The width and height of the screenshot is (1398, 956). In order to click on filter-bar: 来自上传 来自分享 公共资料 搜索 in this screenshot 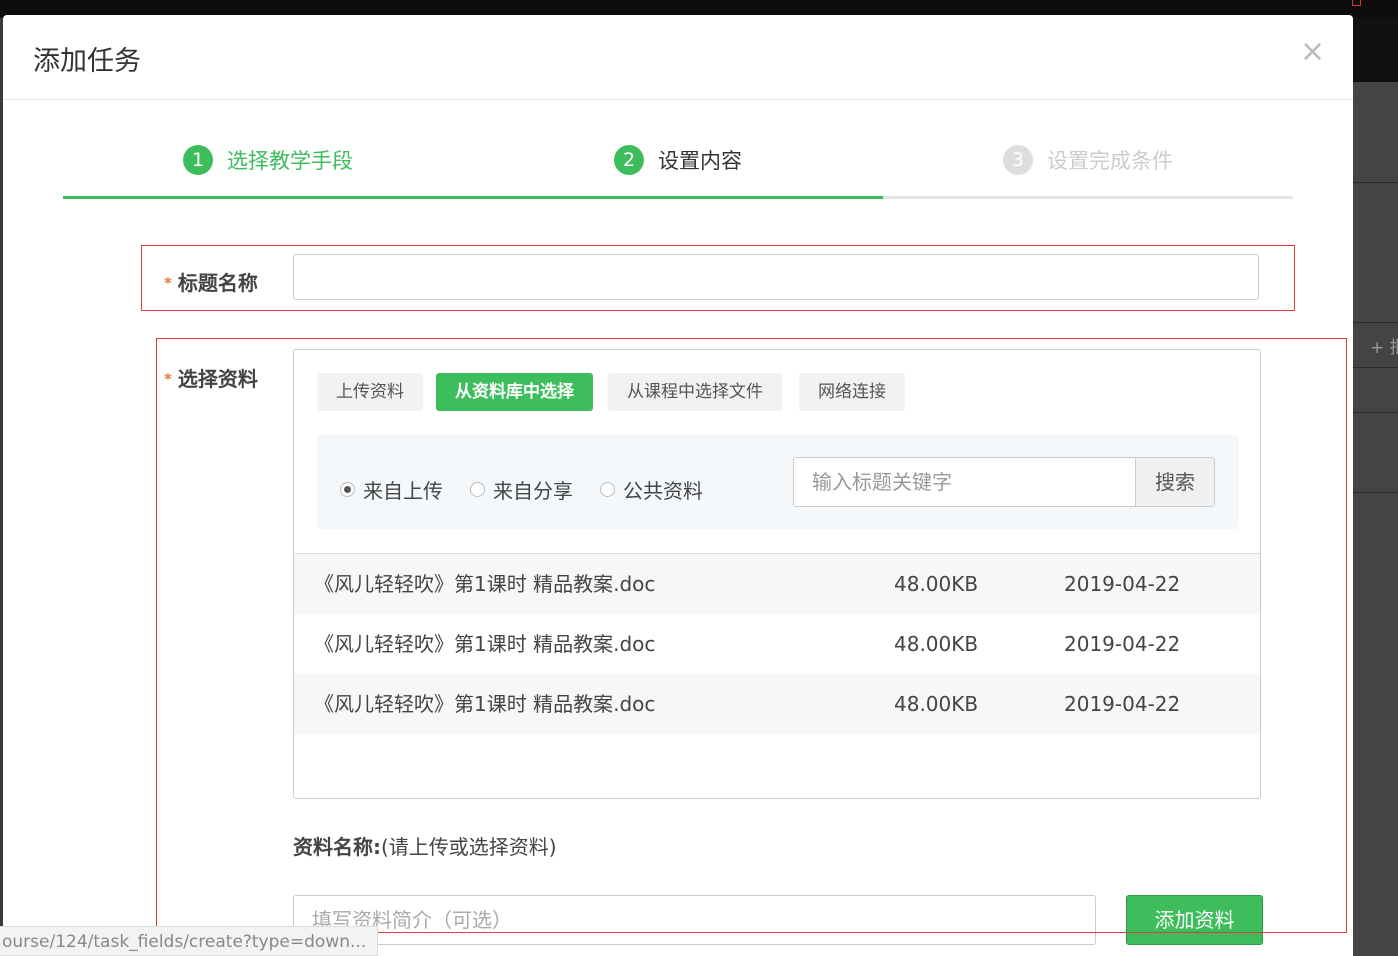, I will do `click(778, 482)`.